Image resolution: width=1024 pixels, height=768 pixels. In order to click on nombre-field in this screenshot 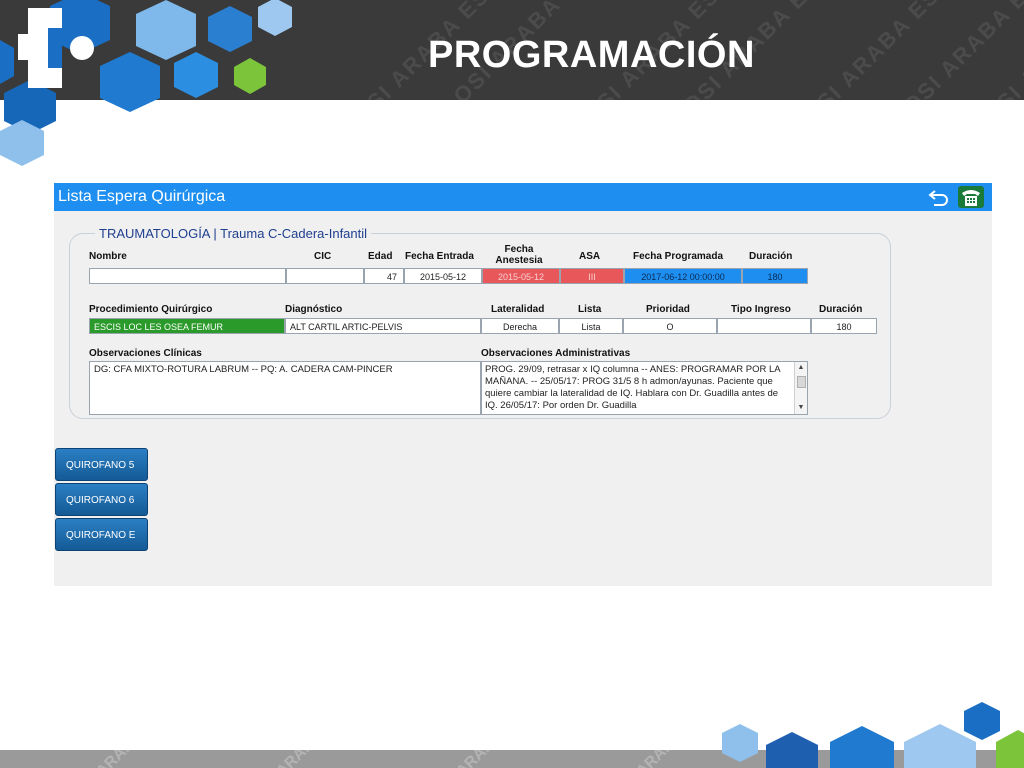, I will do `click(187, 276)`.